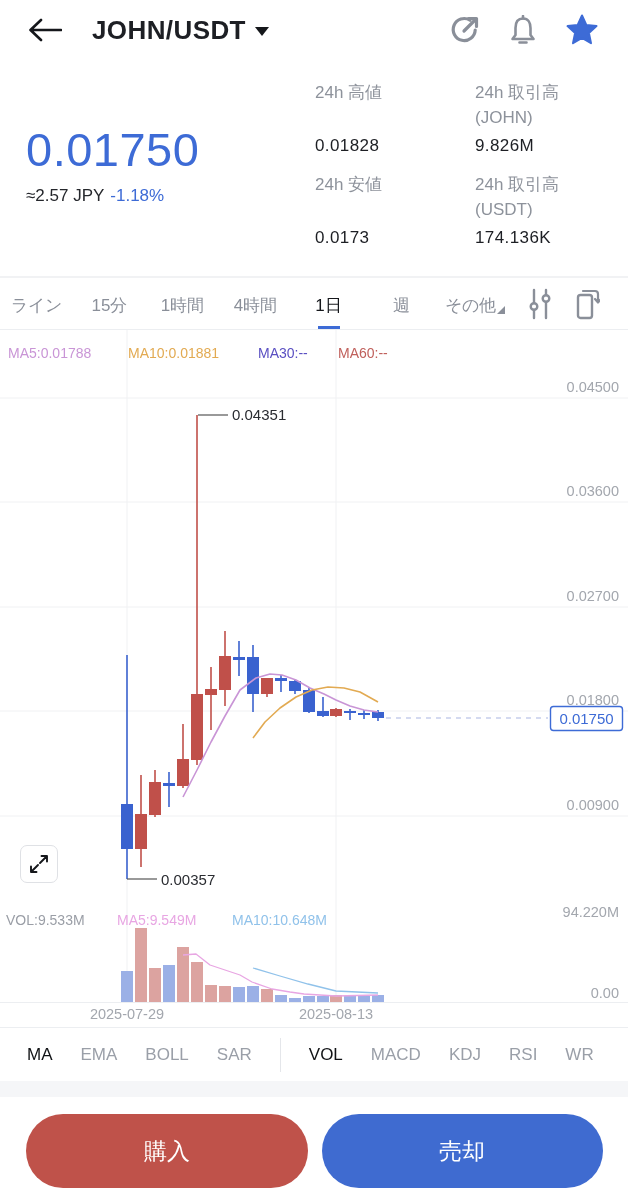  I want to click on ma-legend-label: MA10:0.01881, so click(174, 353).